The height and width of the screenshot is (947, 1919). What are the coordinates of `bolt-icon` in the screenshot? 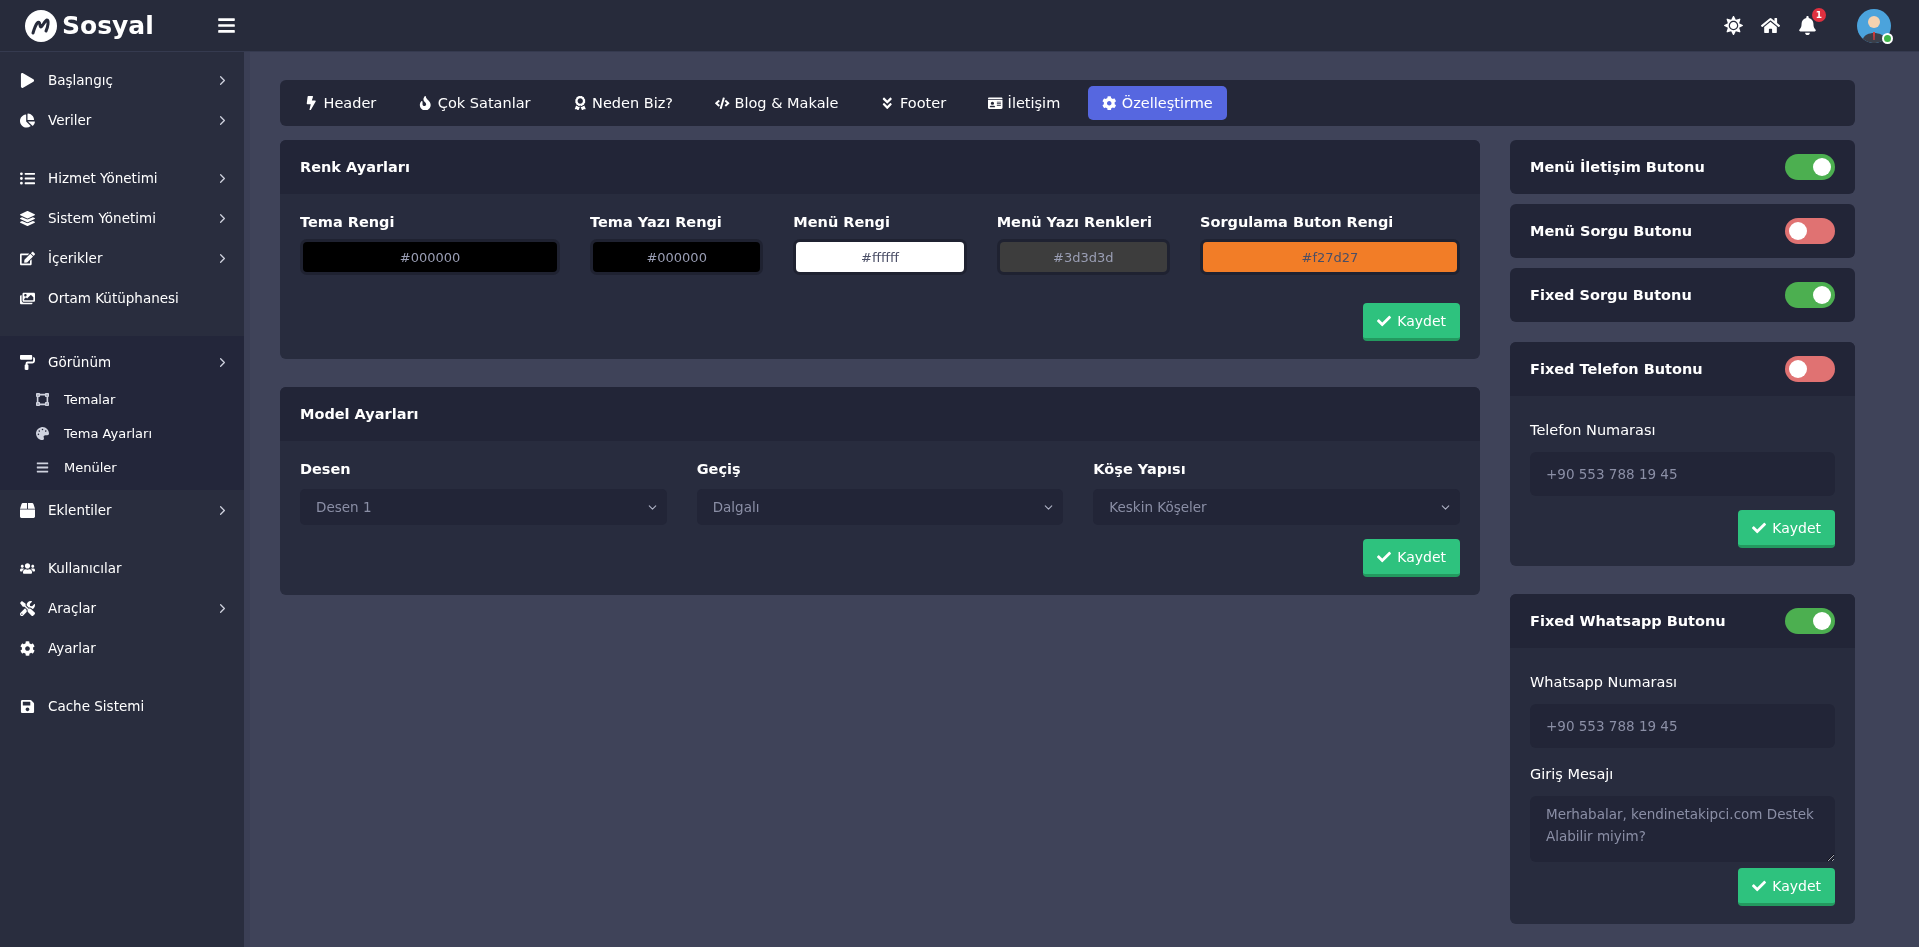 It's located at (311, 103).